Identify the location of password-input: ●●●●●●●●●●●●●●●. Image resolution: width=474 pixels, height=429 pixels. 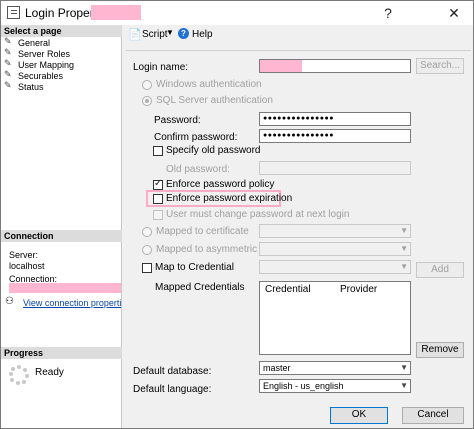
(335, 119).